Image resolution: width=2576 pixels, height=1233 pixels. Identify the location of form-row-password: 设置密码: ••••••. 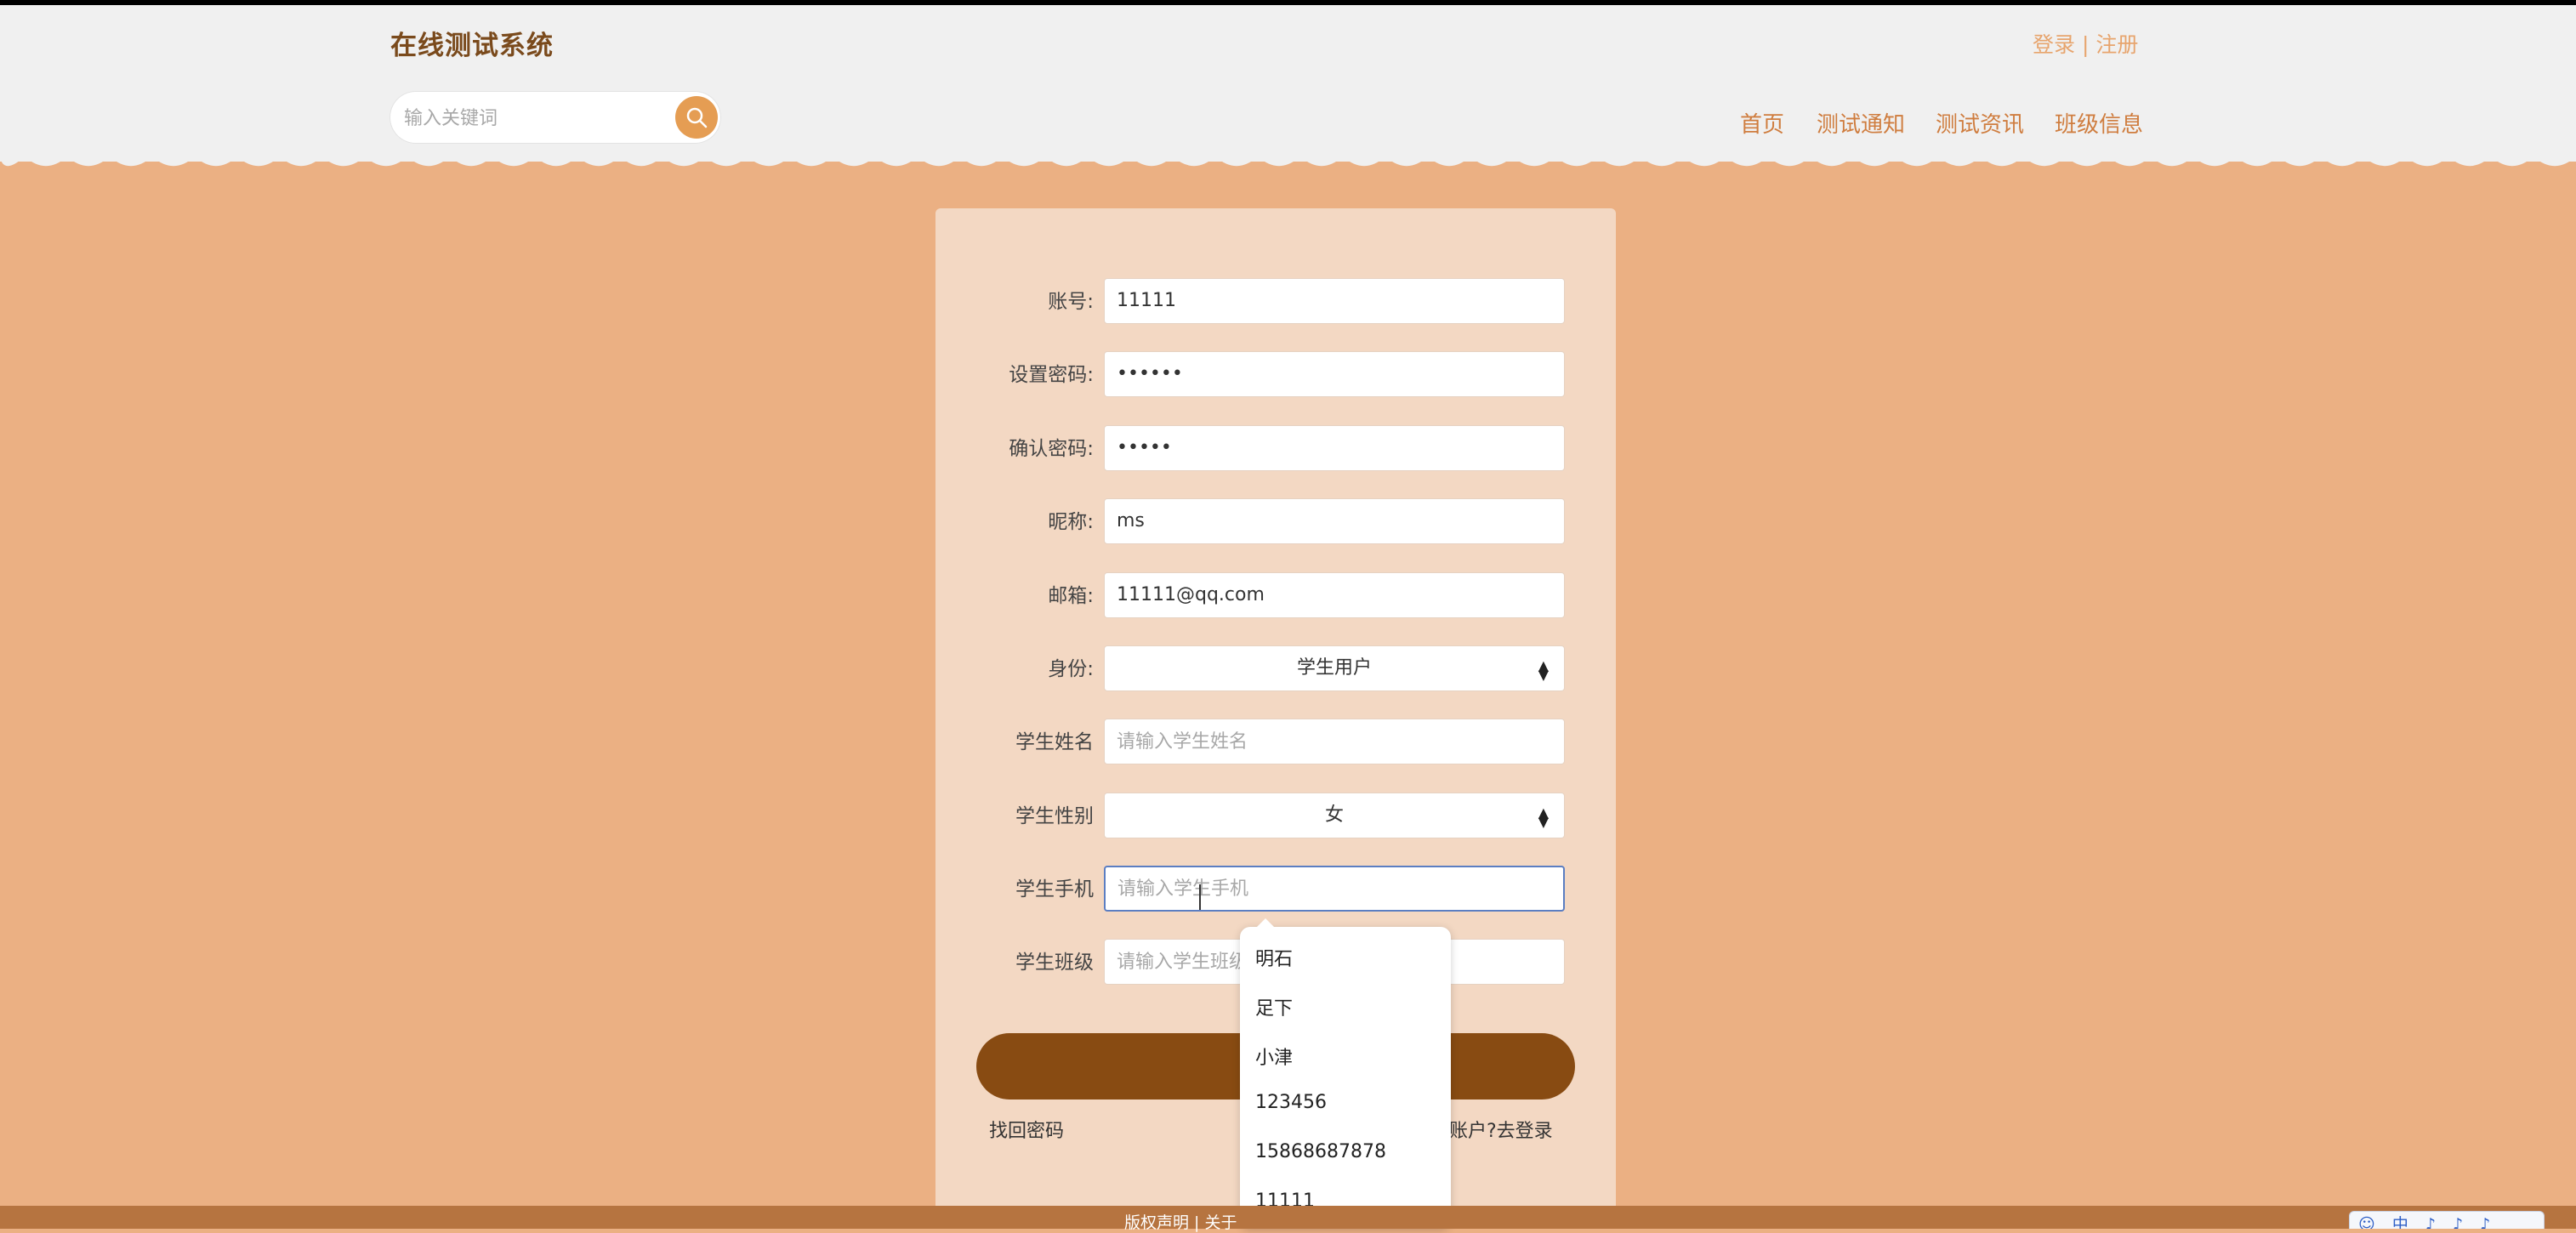
(1275, 375).